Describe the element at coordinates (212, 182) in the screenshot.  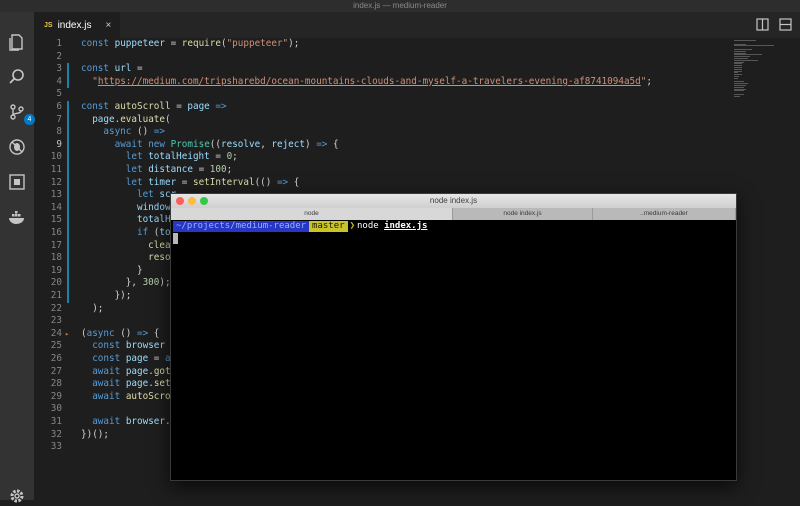
I see `code-text: let timer = setInterval(() => {` at that location.